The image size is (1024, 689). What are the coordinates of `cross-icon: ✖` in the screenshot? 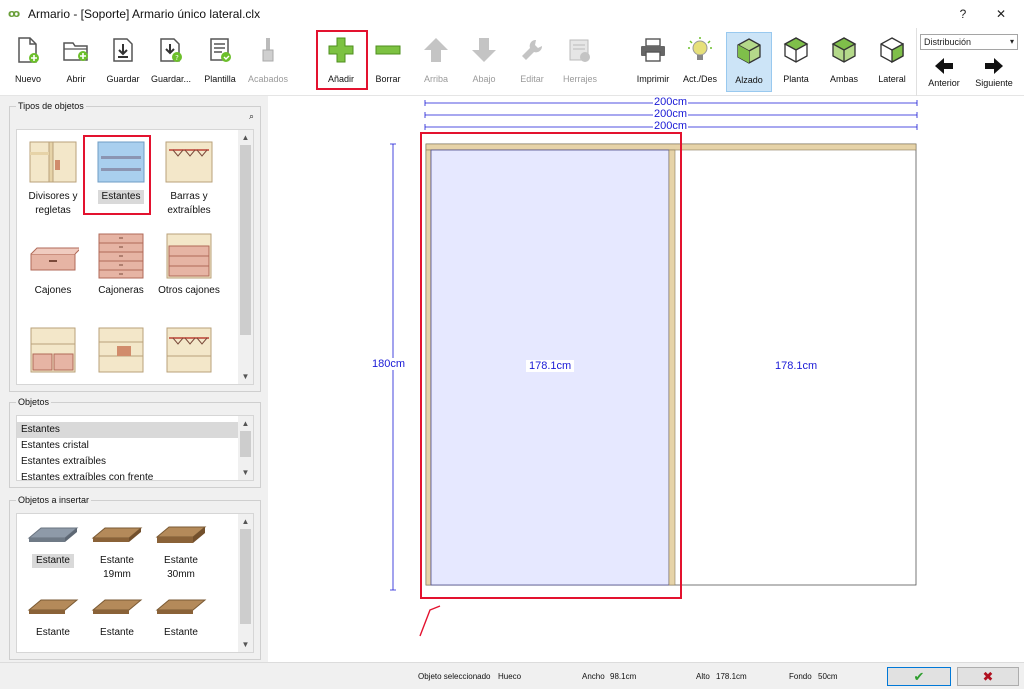 It's located at (988, 676).